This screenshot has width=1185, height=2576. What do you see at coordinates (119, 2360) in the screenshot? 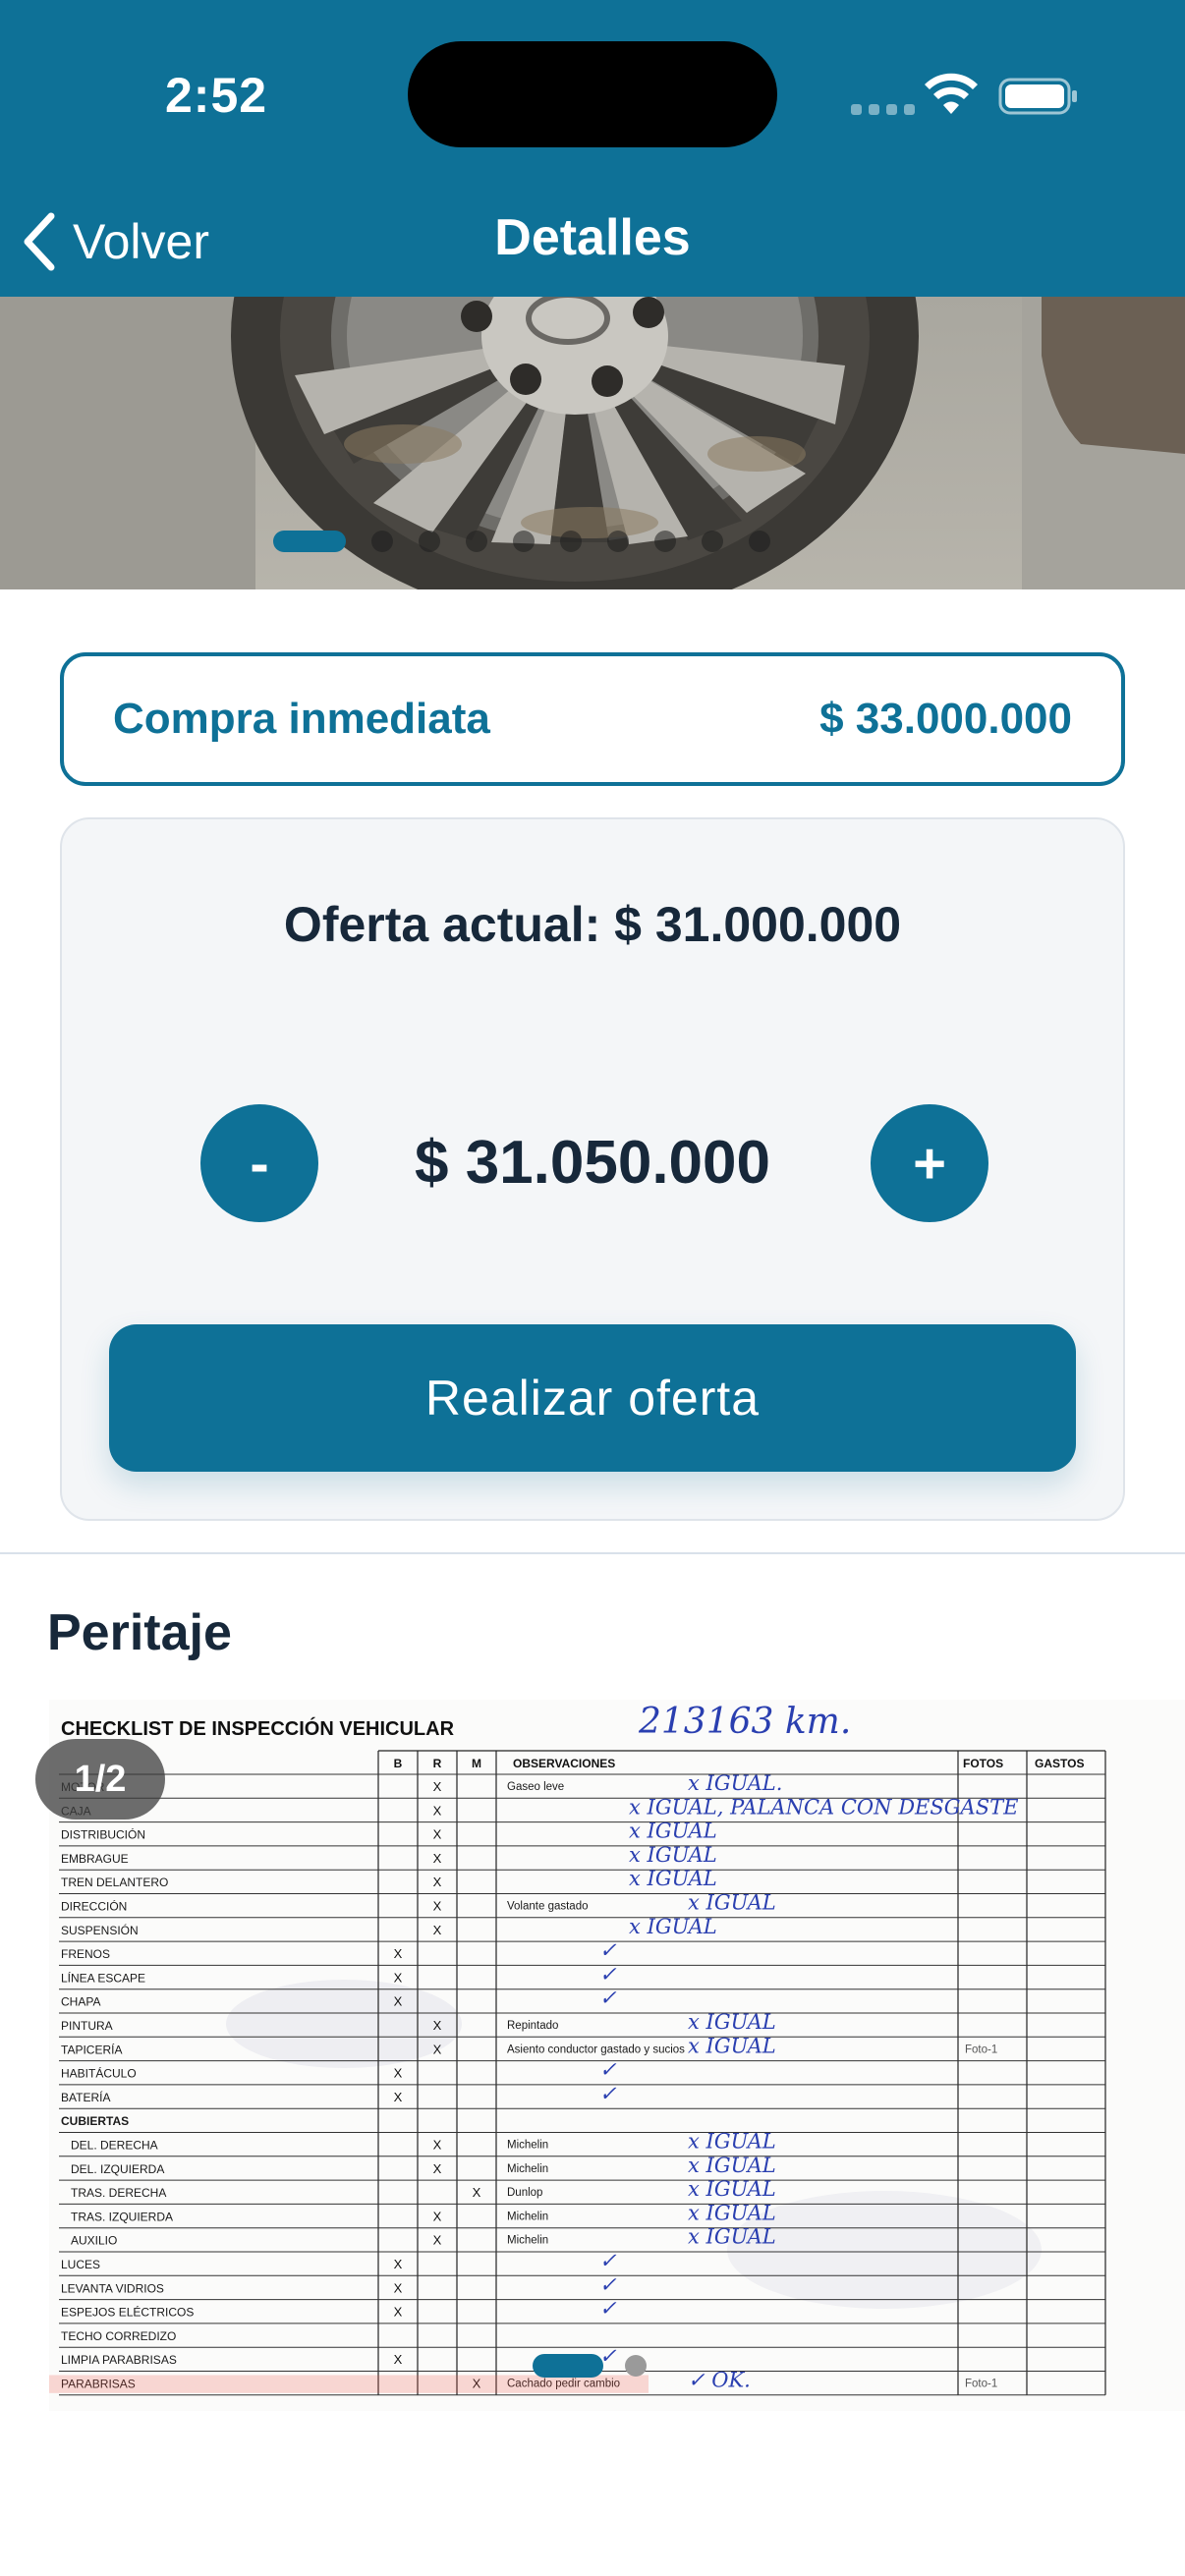
I see `table-row-item: LIMPIA PARABRISAS` at bounding box center [119, 2360].